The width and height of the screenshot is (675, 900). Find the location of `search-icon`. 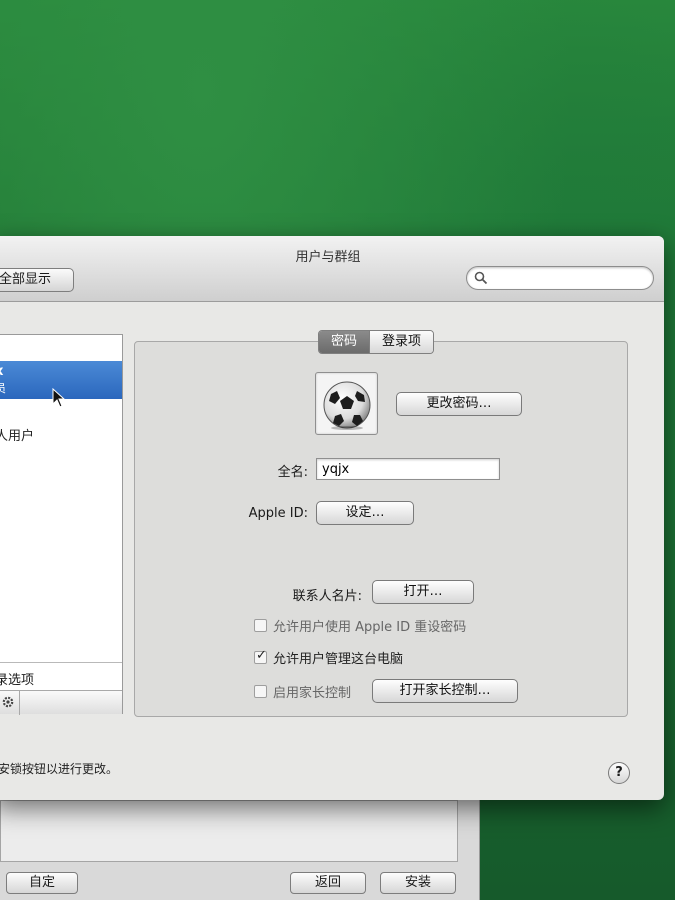

search-icon is located at coordinates (481, 278).